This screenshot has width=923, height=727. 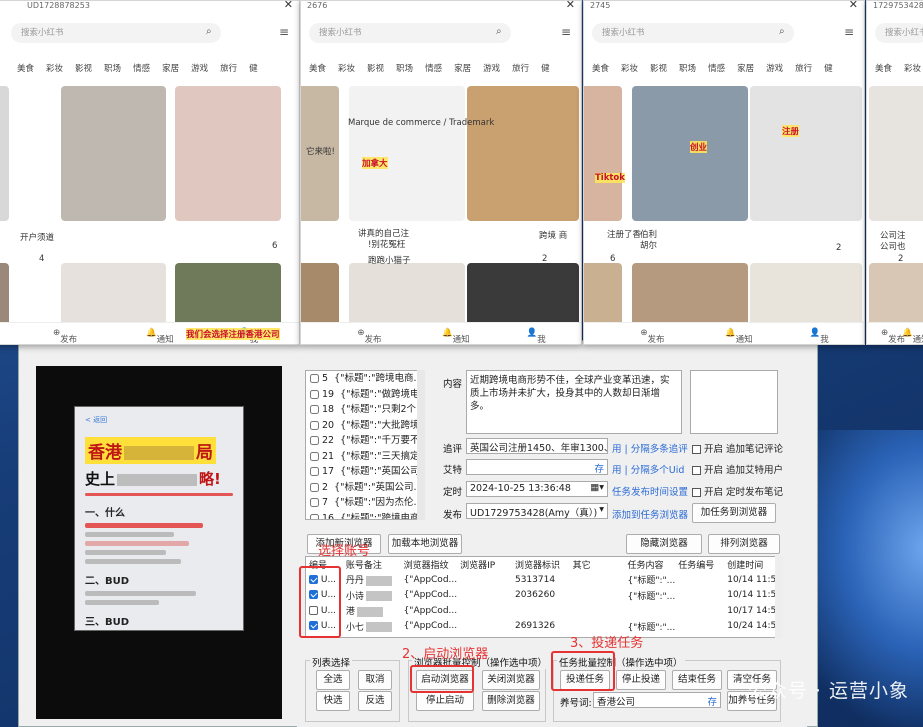 What do you see at coordinates (537, 446) in the screenshot?
I see `comment-input: 英国公司注册1450、年审1300、存` at bounding box center [537, 446].